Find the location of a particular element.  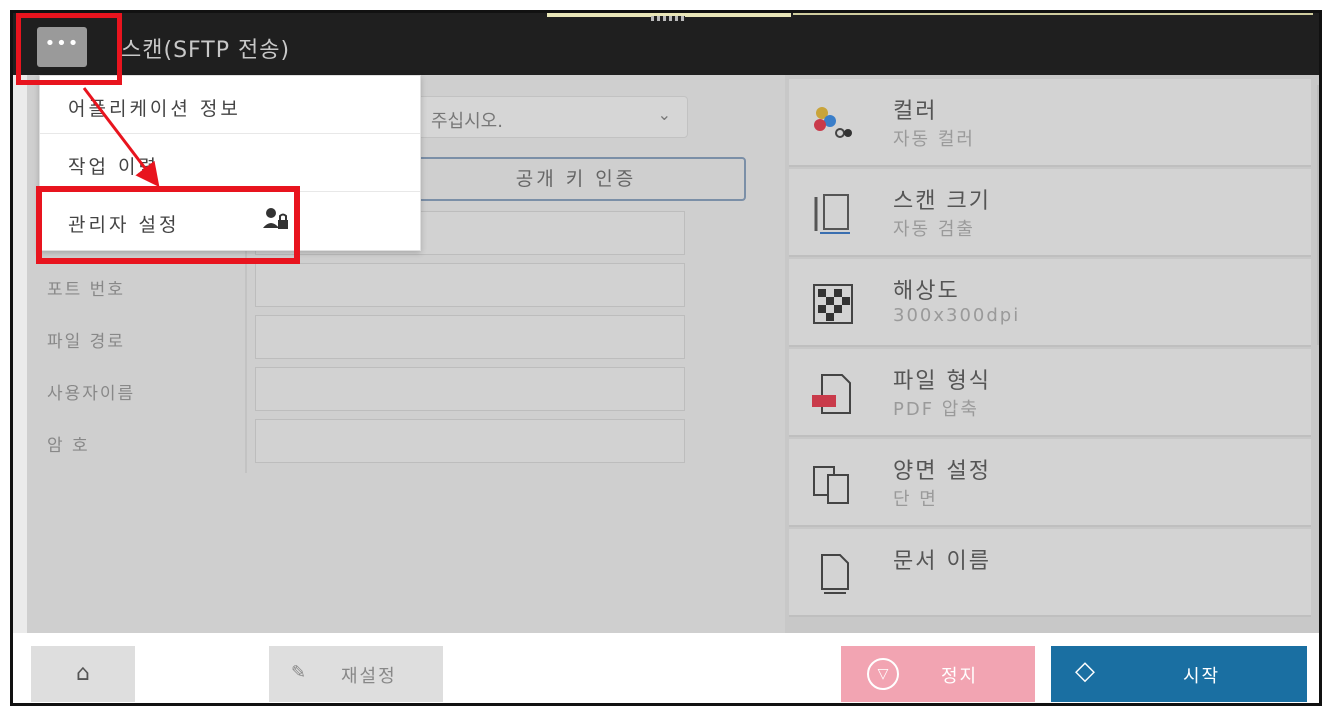

setting-duplex: 양면 설정 단 면 is located at coordinates (1050, 483).